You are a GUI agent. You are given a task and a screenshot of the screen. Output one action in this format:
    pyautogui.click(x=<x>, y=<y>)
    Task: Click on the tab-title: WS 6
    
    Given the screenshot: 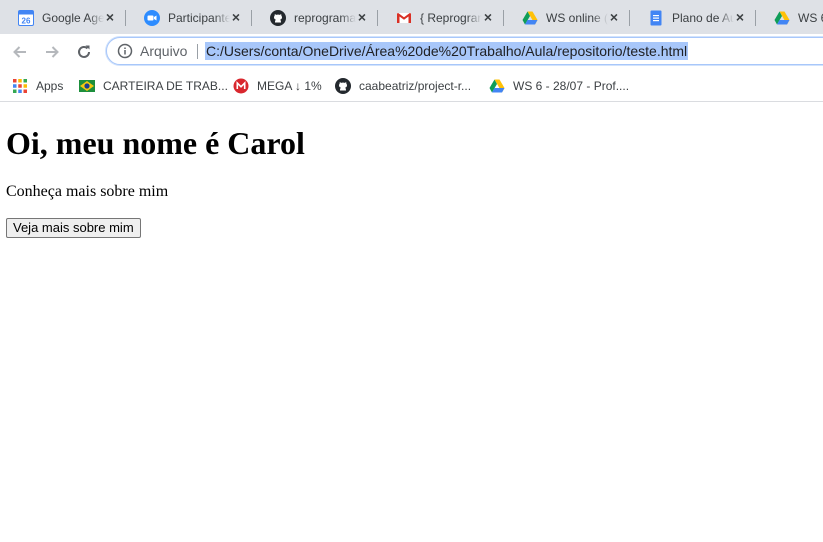 What is the action you would take?
    pyautogui.click(x=810, y=17)
    